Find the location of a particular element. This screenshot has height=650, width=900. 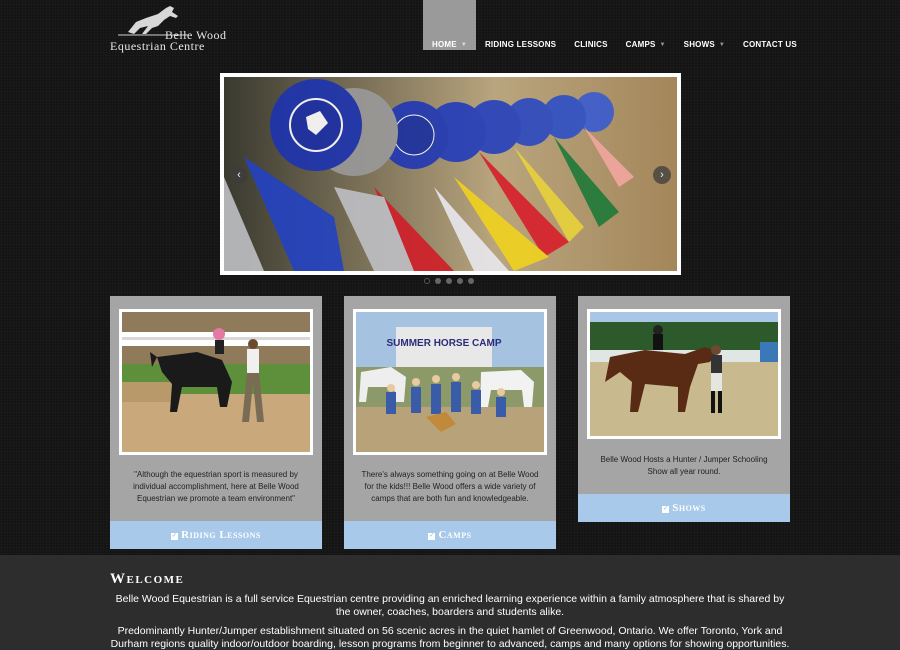

logo-text: Belle Wood Equestrian Centre is located at coordinates (168, 41).